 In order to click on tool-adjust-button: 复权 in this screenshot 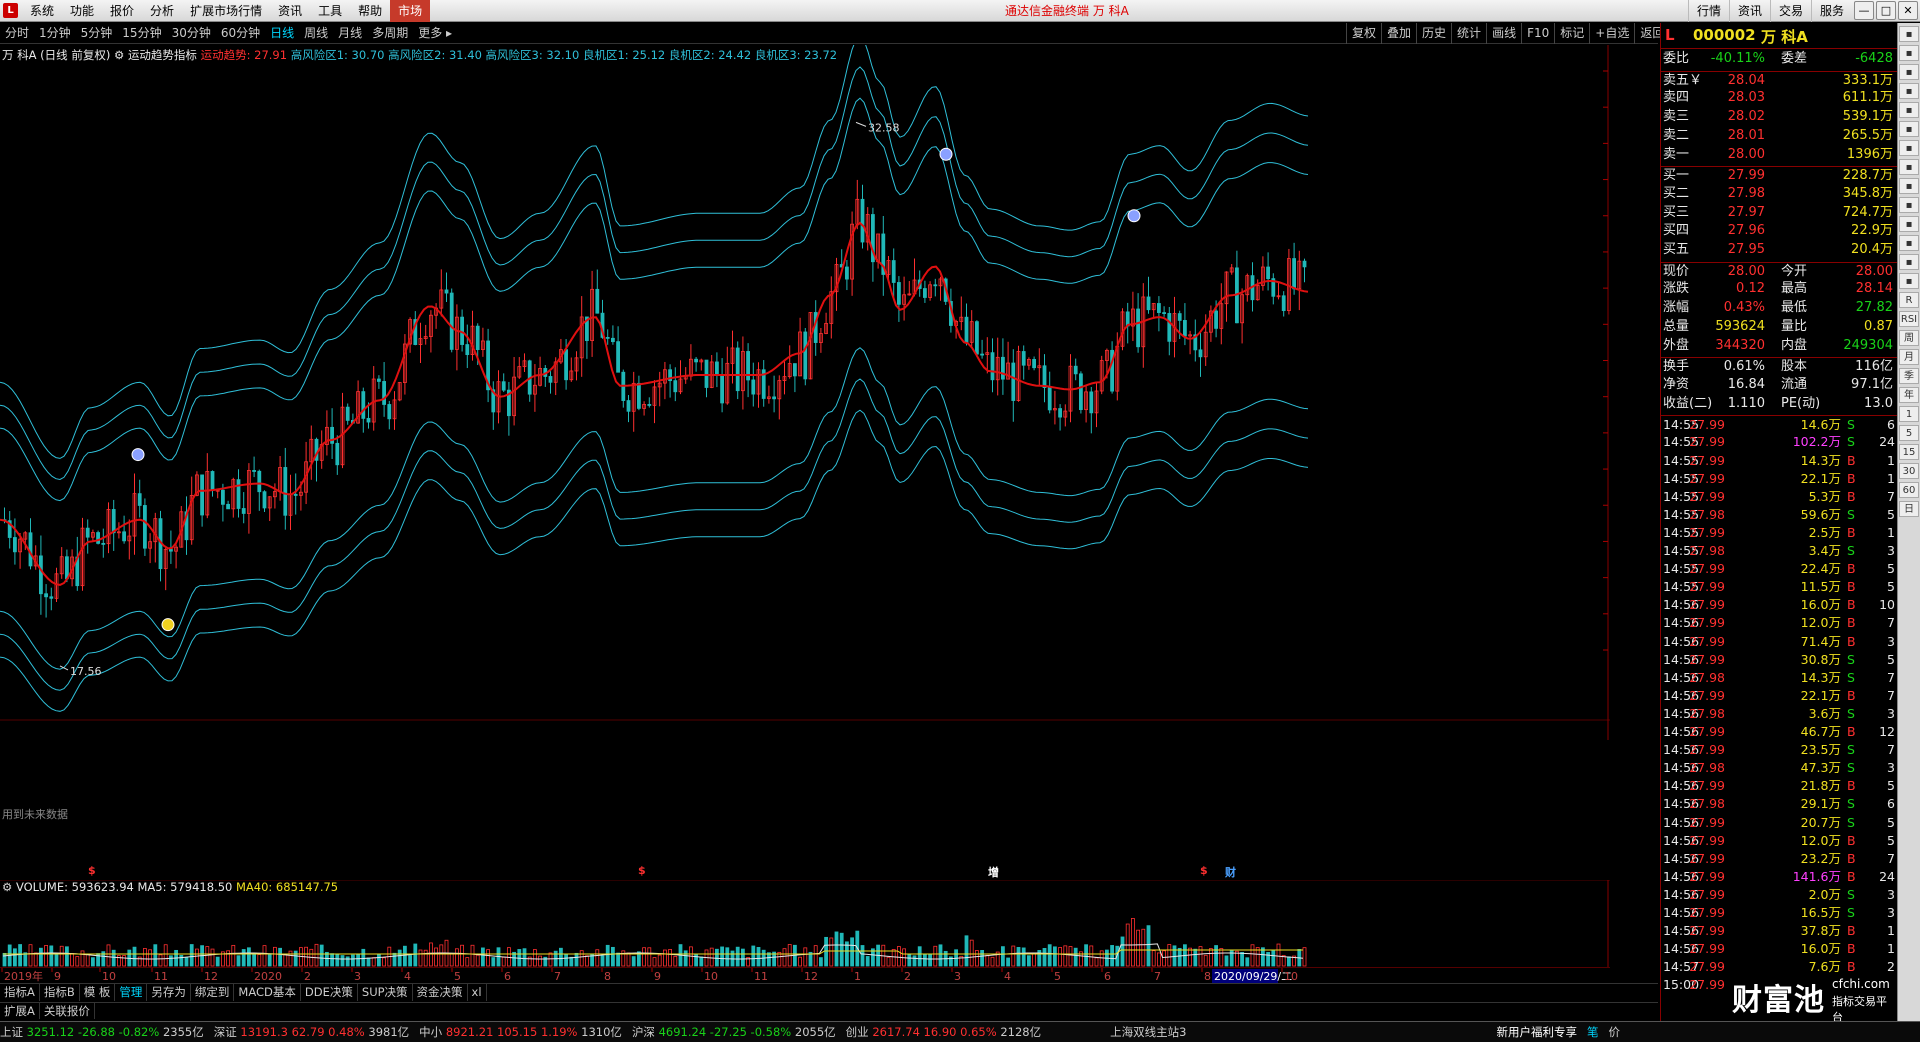, I will do `click(1363, 33)`.